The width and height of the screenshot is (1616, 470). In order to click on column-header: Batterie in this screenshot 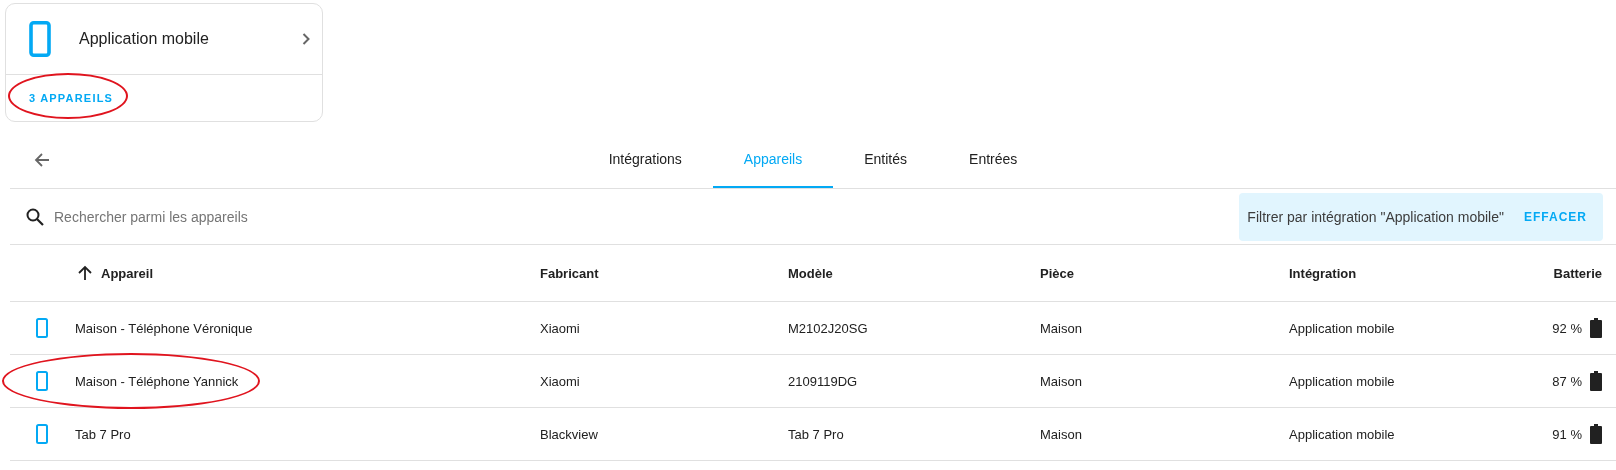, I will do `click(1577, 273)`.